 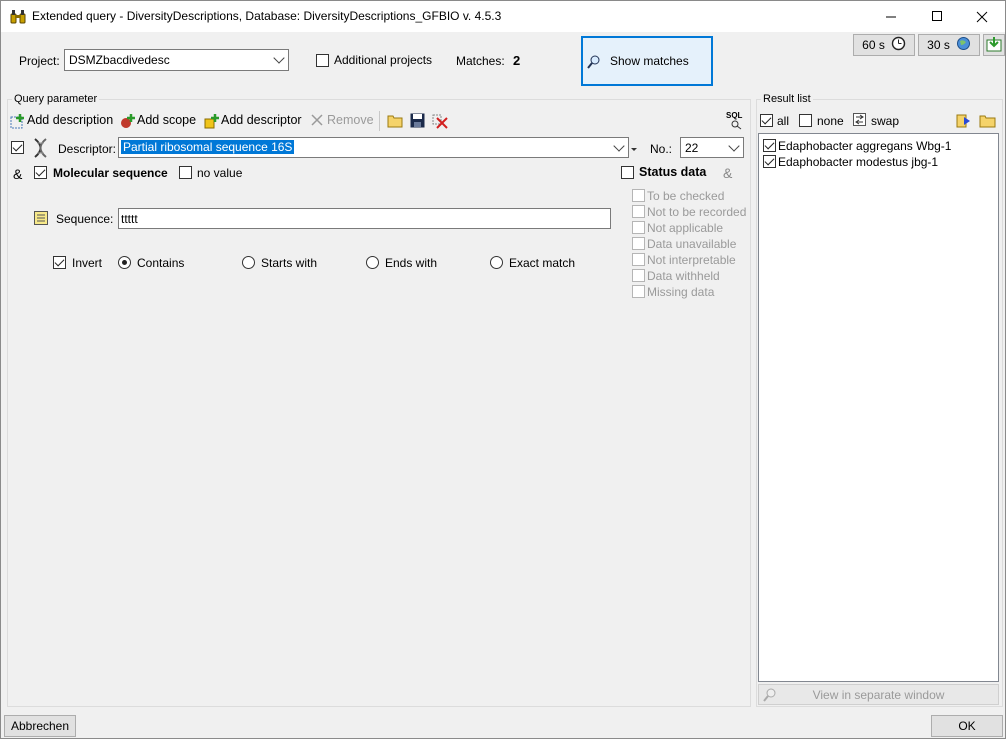 I want to click on maximize-button, so click(x=937, y=16).